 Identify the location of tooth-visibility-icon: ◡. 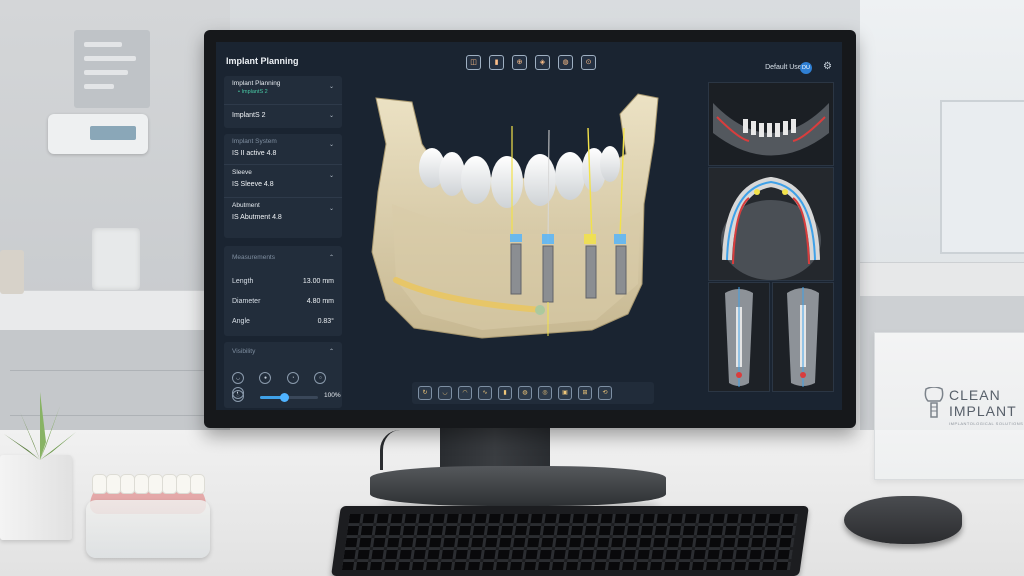
(238, 378).